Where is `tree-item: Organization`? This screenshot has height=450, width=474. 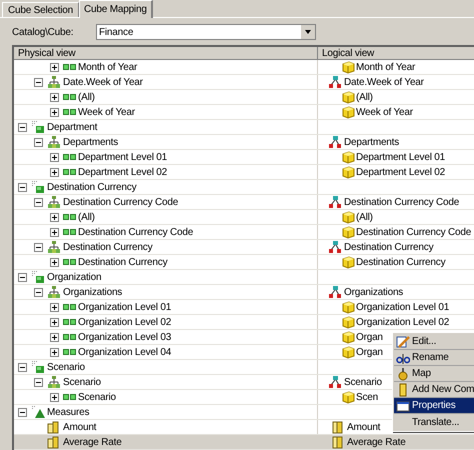 tree-item: Organization is located at coordinates (74, 277).